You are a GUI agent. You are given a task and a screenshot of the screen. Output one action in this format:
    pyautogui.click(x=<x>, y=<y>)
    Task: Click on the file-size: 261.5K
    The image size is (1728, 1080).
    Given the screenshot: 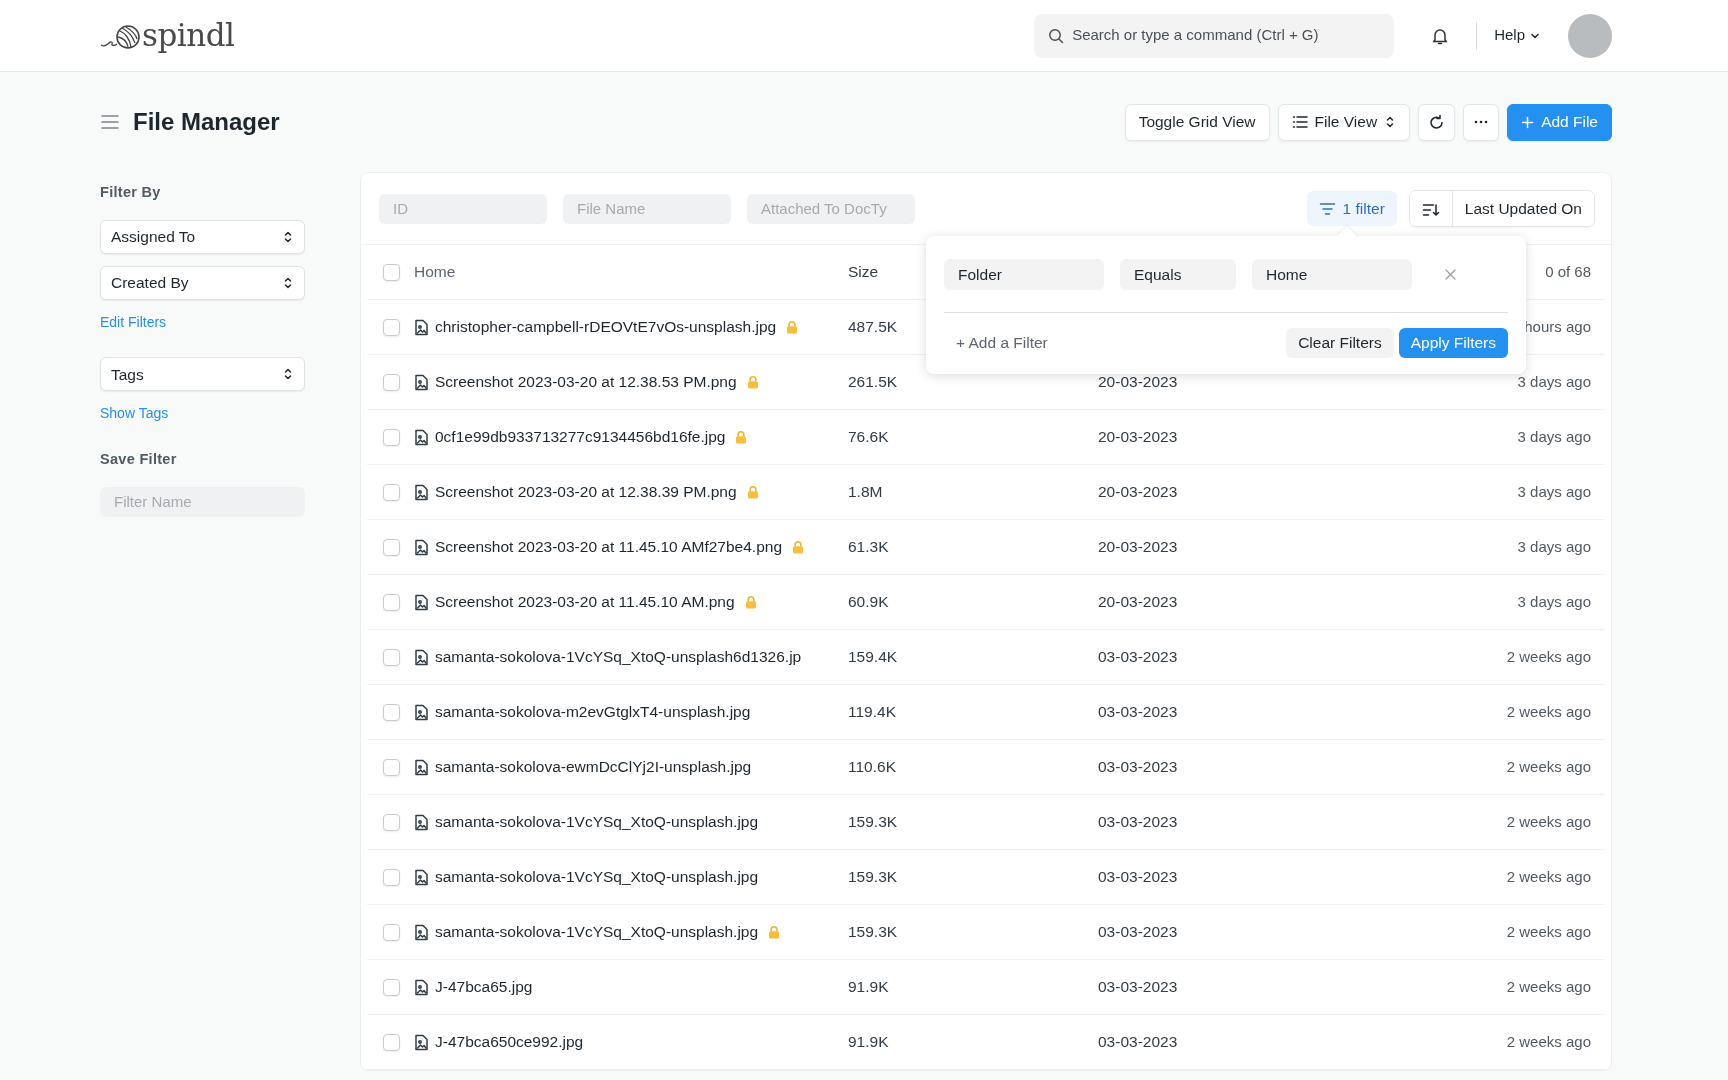 What is the action you would take?
    pyautogui.click(x=873, y=382)
    